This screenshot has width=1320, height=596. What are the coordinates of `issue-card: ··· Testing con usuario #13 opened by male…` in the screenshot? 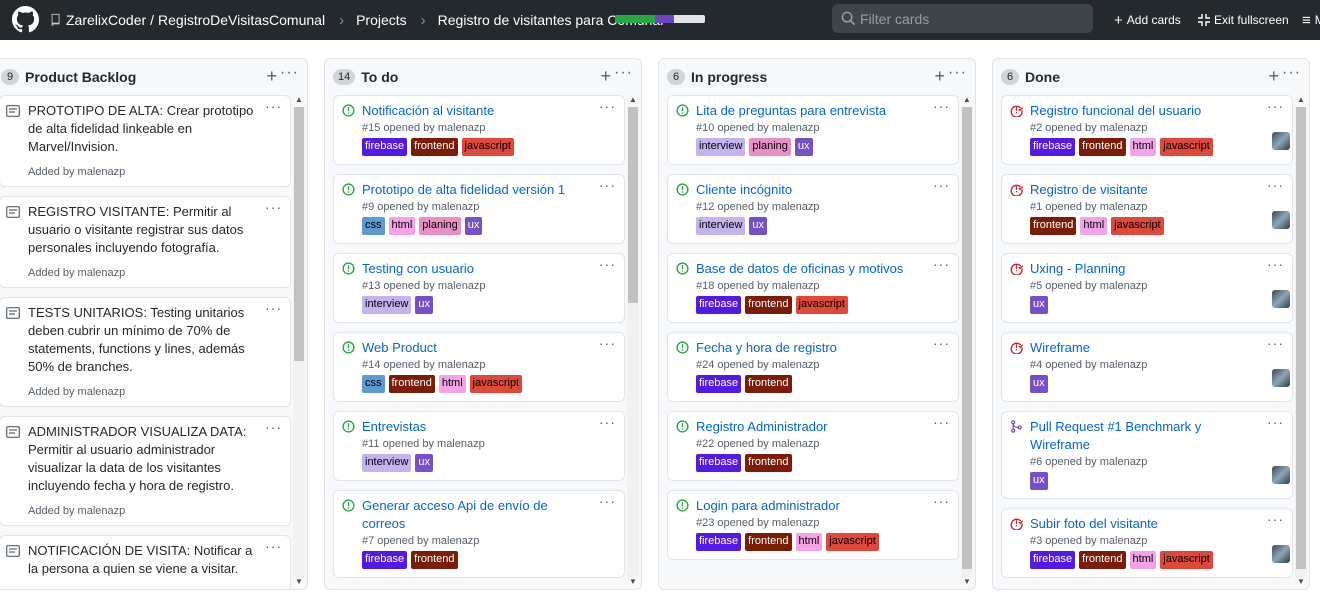 It's located at (479, 288).